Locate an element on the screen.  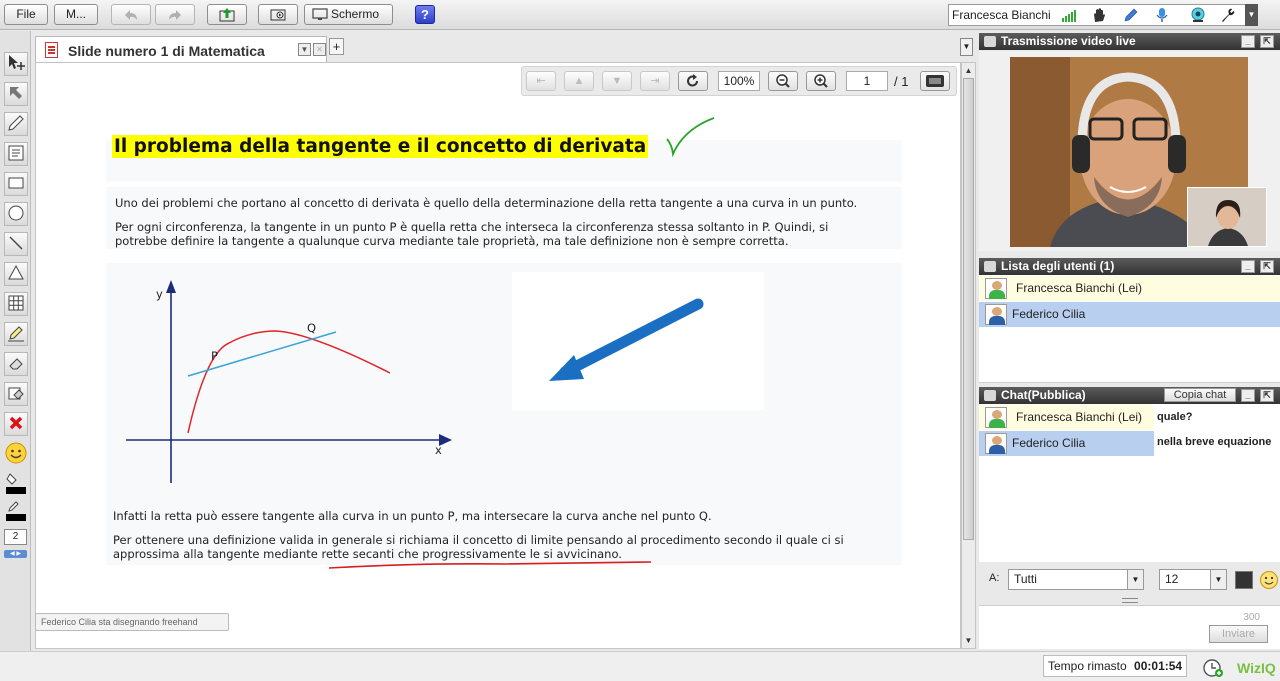
tab-menu-icon: ▼ is located at coordinates (304, 49).